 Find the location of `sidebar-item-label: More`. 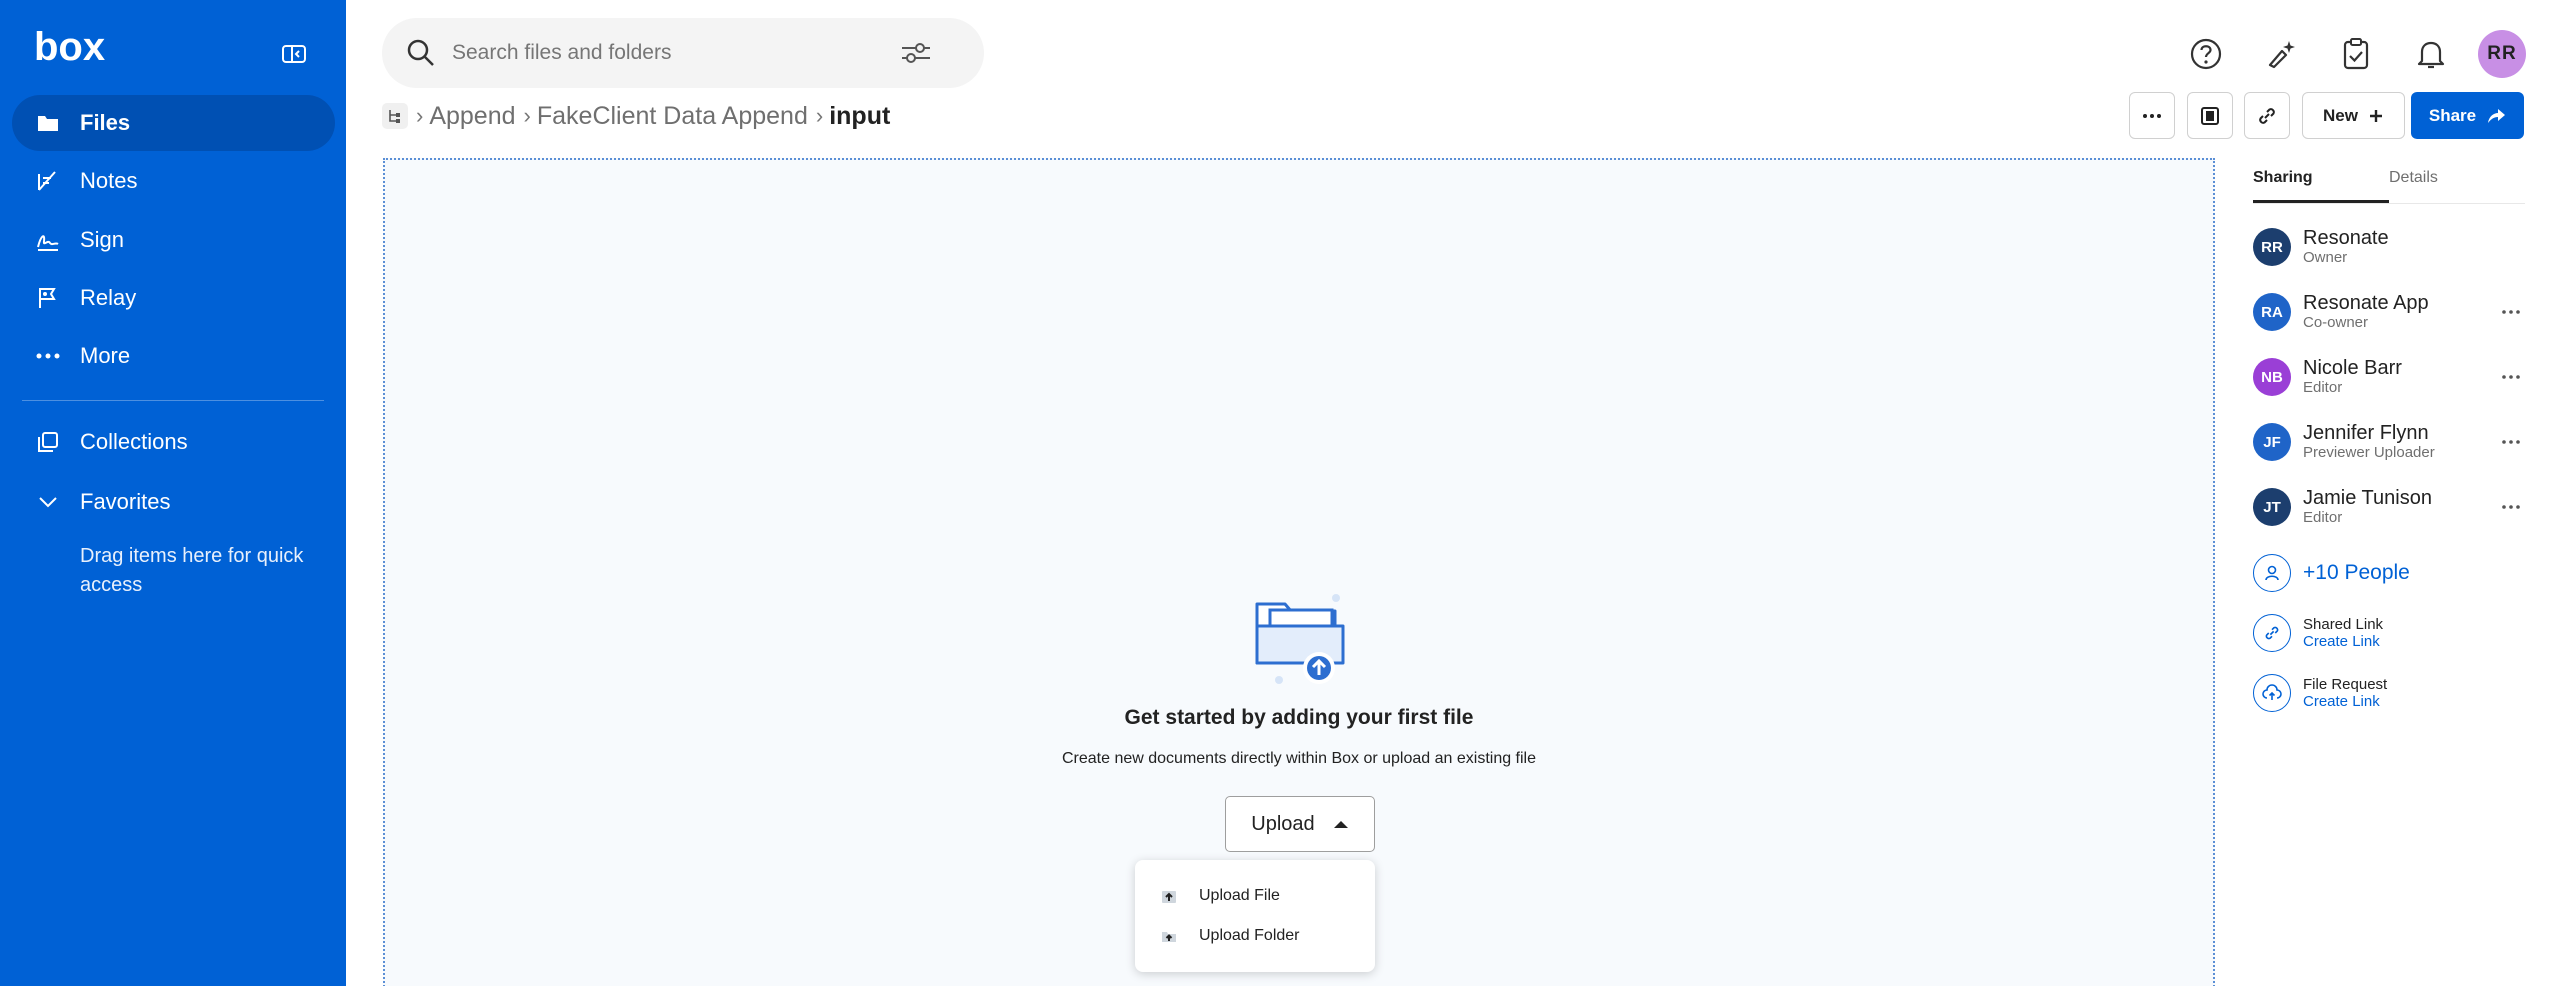

sidebar-item-label: More is located at coordinates (105, 355).